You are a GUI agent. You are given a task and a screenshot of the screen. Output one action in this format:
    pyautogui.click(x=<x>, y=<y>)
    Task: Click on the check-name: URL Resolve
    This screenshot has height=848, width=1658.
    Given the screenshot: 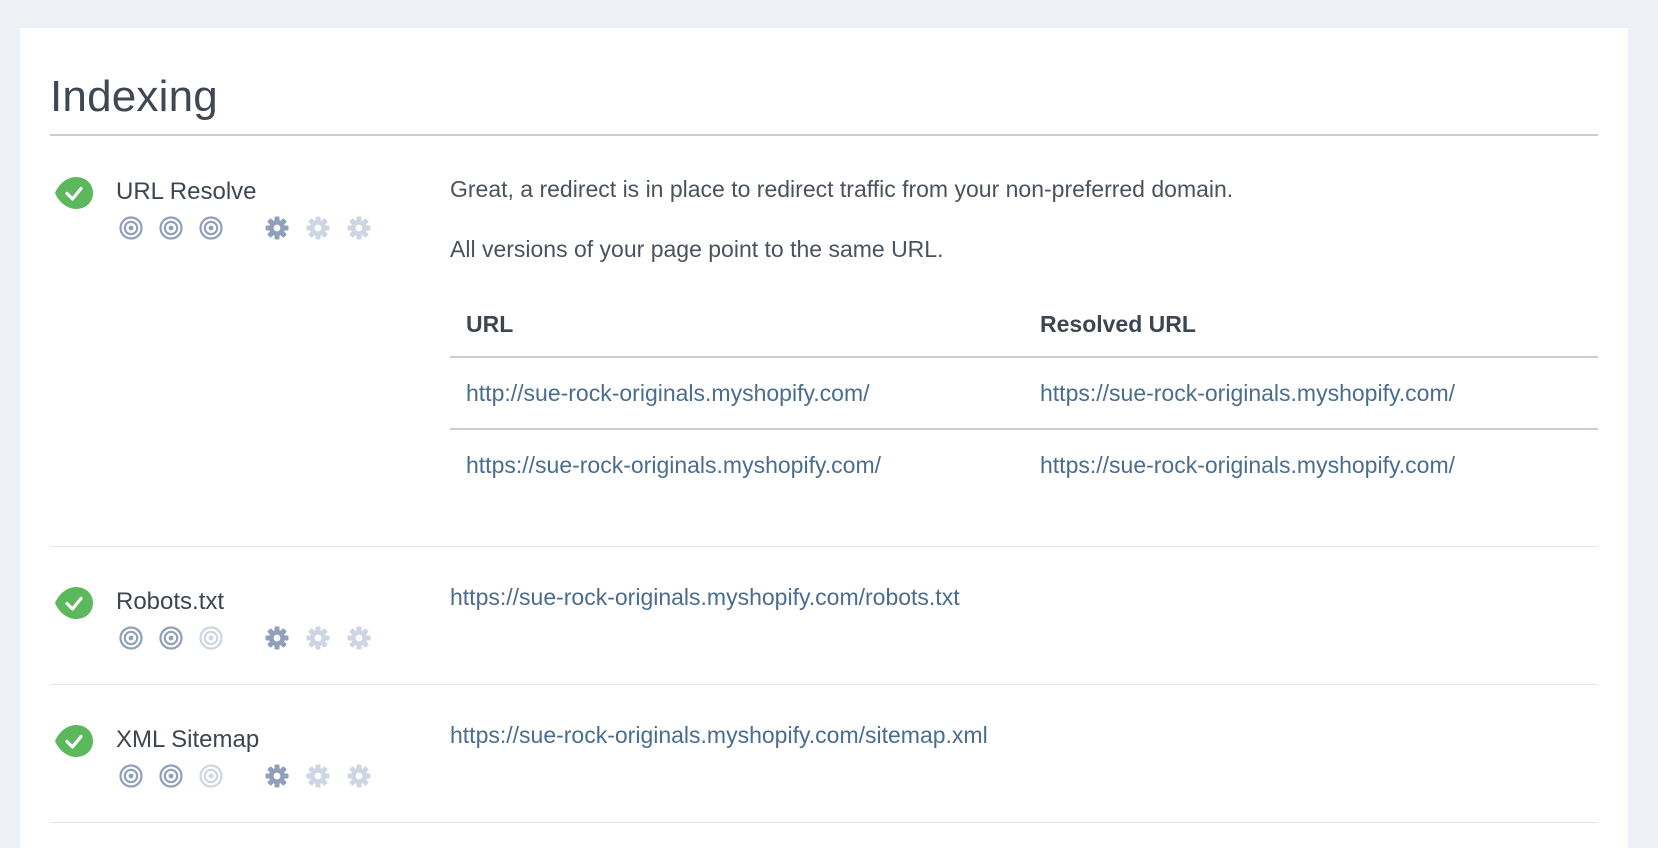 What is the action you would take?
    pyautogui.click(x=186, y=191)
    